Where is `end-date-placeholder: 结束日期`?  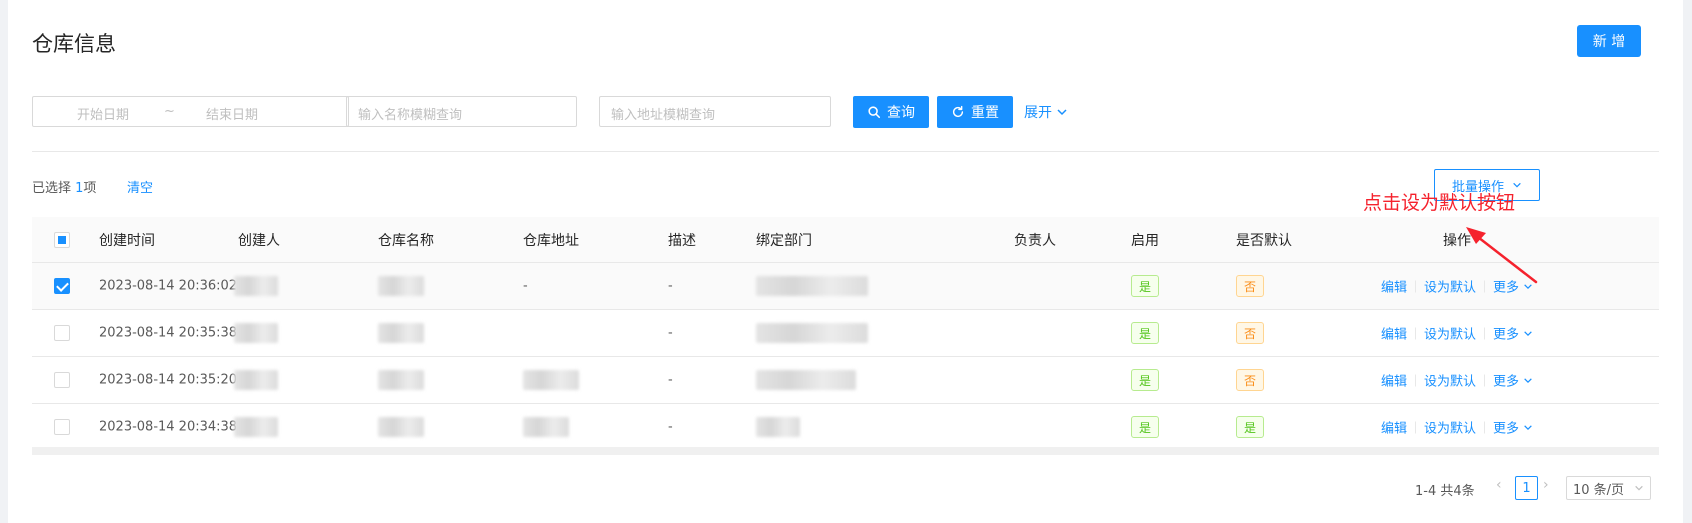
end-date-placeholder: 结束日期 is located at coordinates (232, 115).